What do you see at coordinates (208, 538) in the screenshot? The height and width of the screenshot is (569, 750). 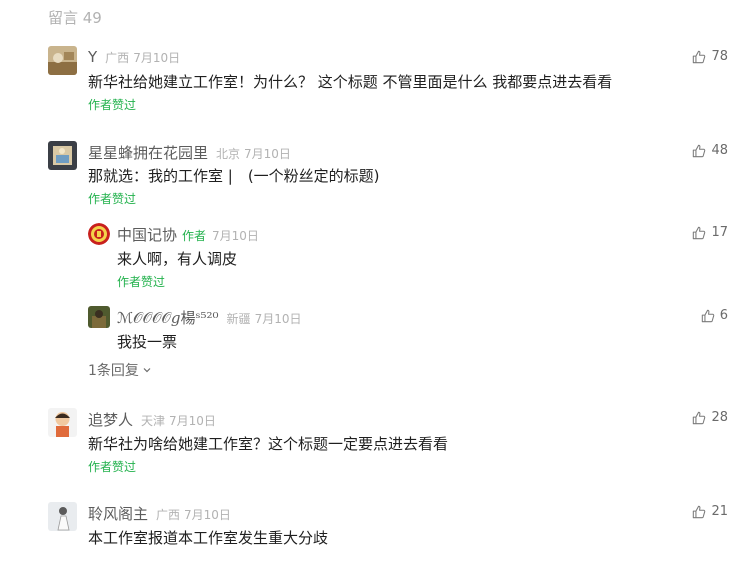 I see `comment-text: 本工作室报道本工作室发生重大分歧` at bounding box center [208, 538].